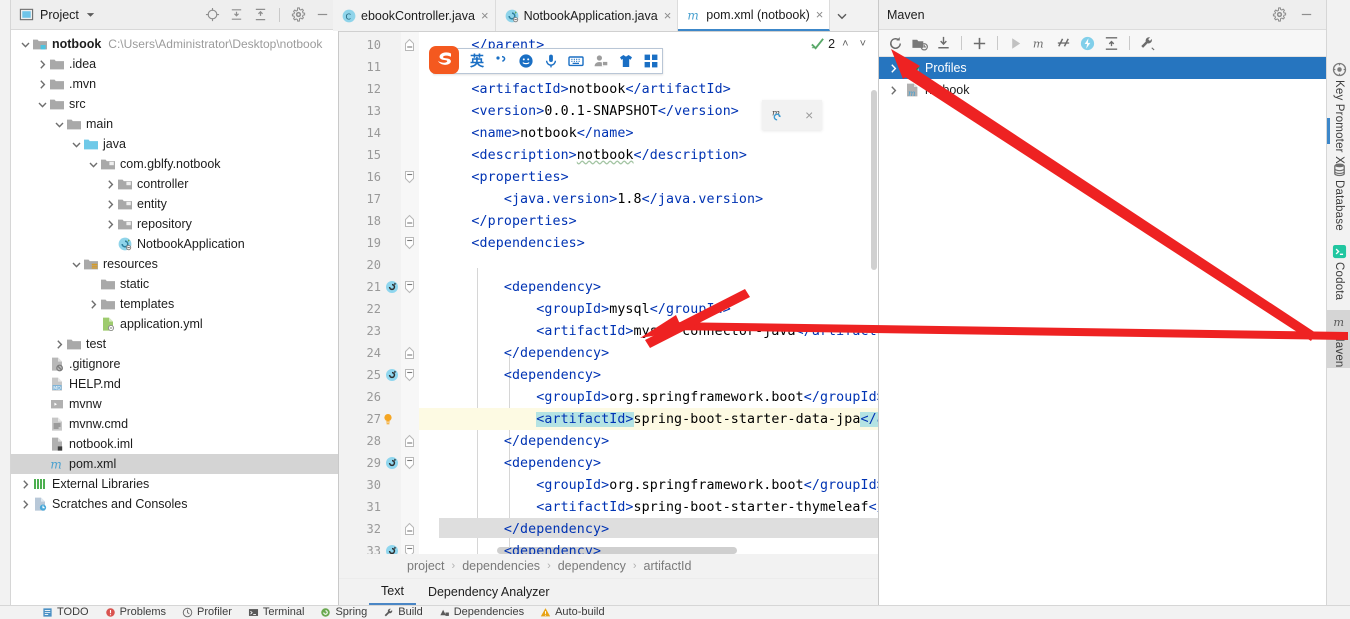 The width and height of the screenshot is (1350, 619). Describe the element at coordinates (481, 612) in the screenshot. I see `status-bar-item-dependencies: Dependencies` at that location.